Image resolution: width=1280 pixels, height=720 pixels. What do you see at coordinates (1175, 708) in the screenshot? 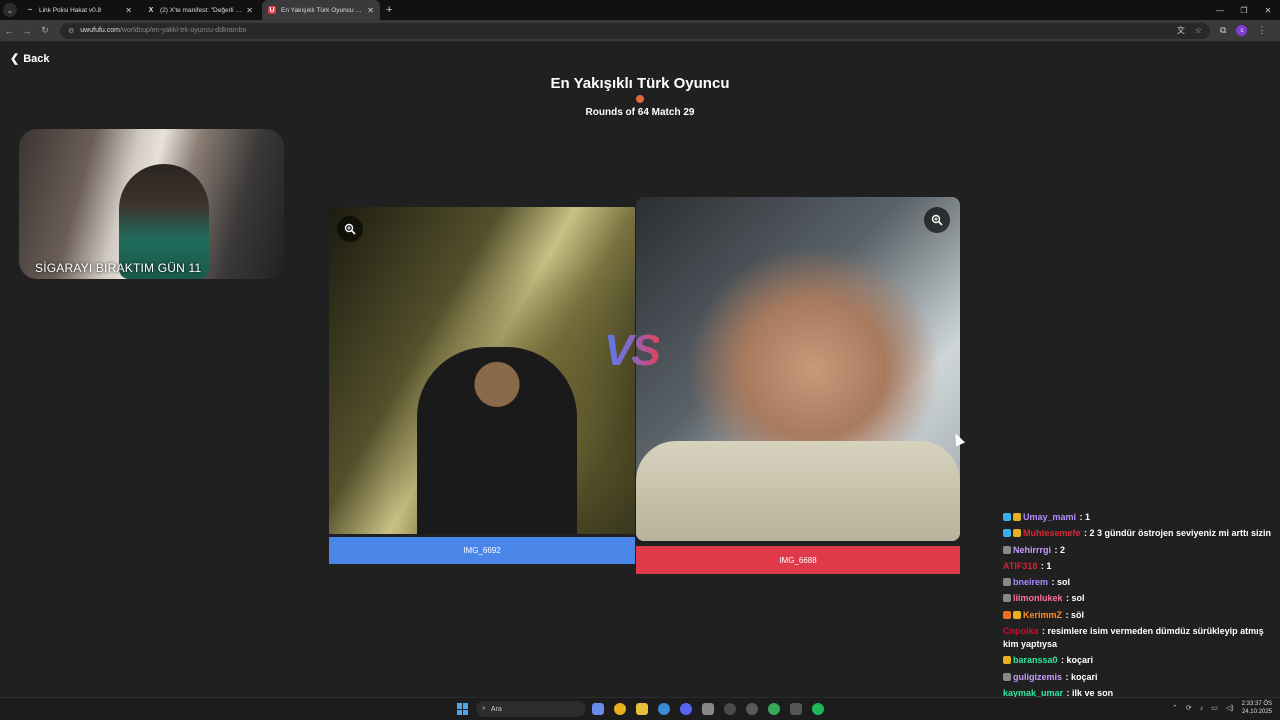
I see `tray-chevron-icon: ⌃` at bounding box center [1175, 708].